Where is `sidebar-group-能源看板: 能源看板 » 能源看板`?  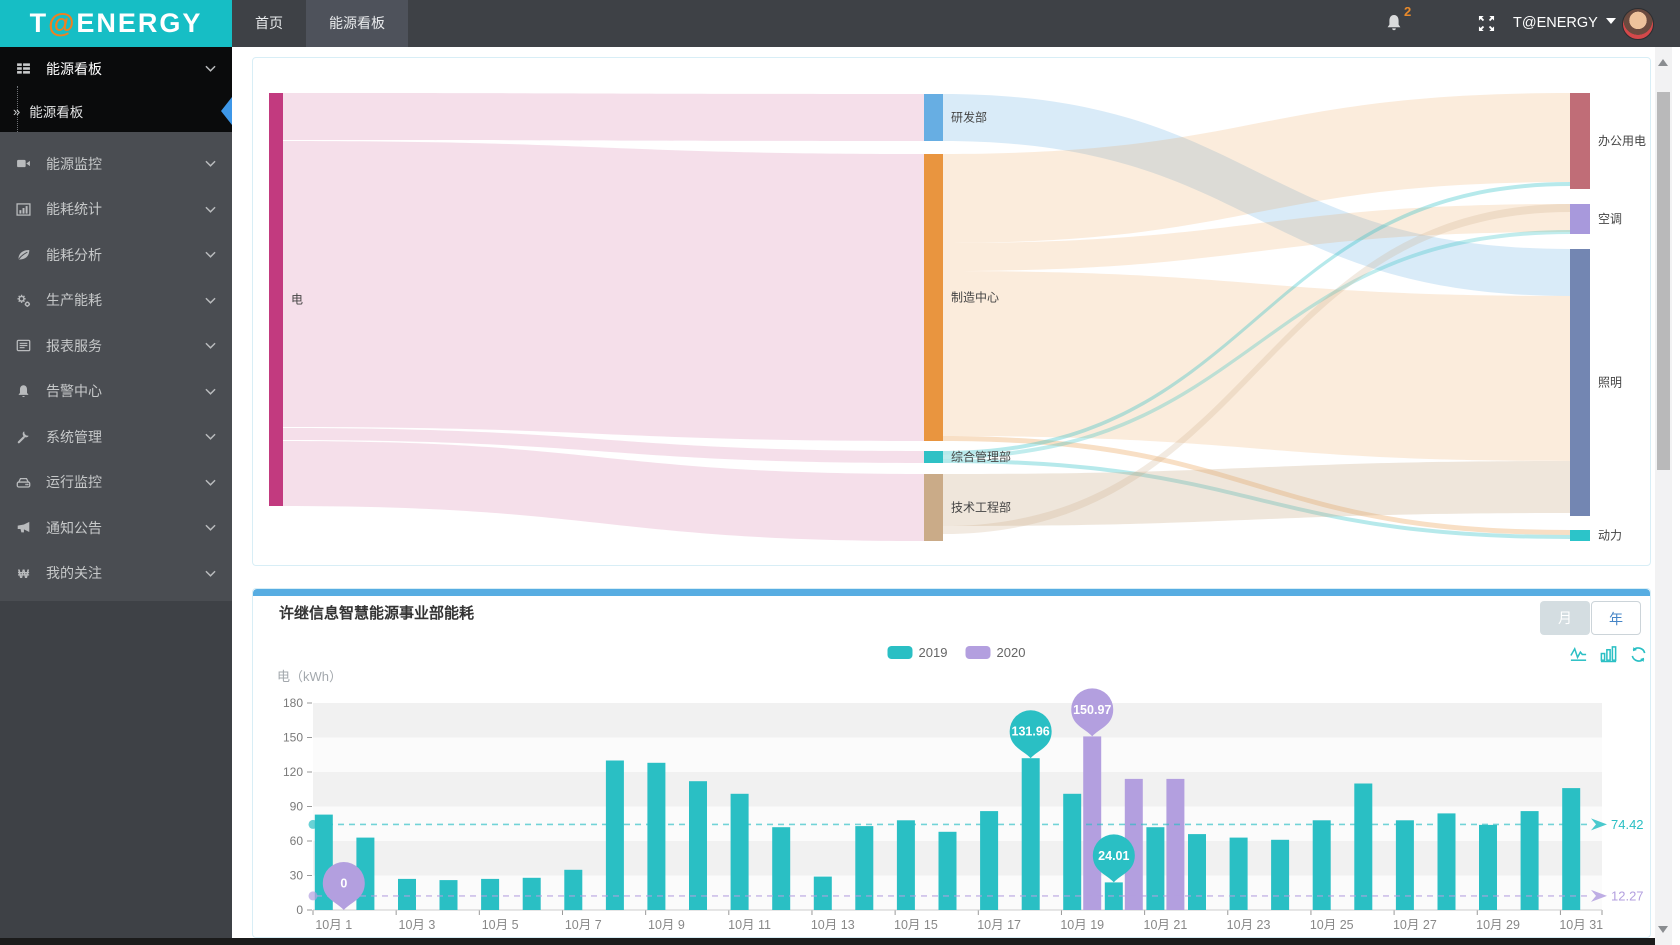 sidebar-group-能源看板: 能源看板 » 能源看板 is located at coordinates (116, 89).